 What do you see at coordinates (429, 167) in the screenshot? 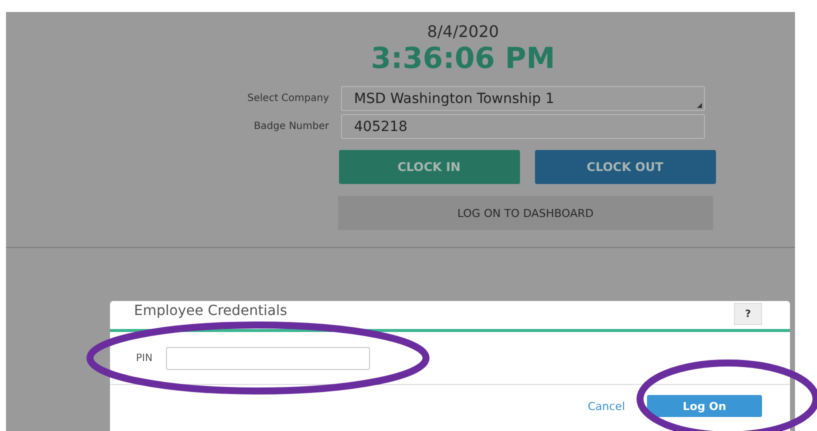
I see `clock-in-button: CLOCK IN` at bounding box center [429, 167].